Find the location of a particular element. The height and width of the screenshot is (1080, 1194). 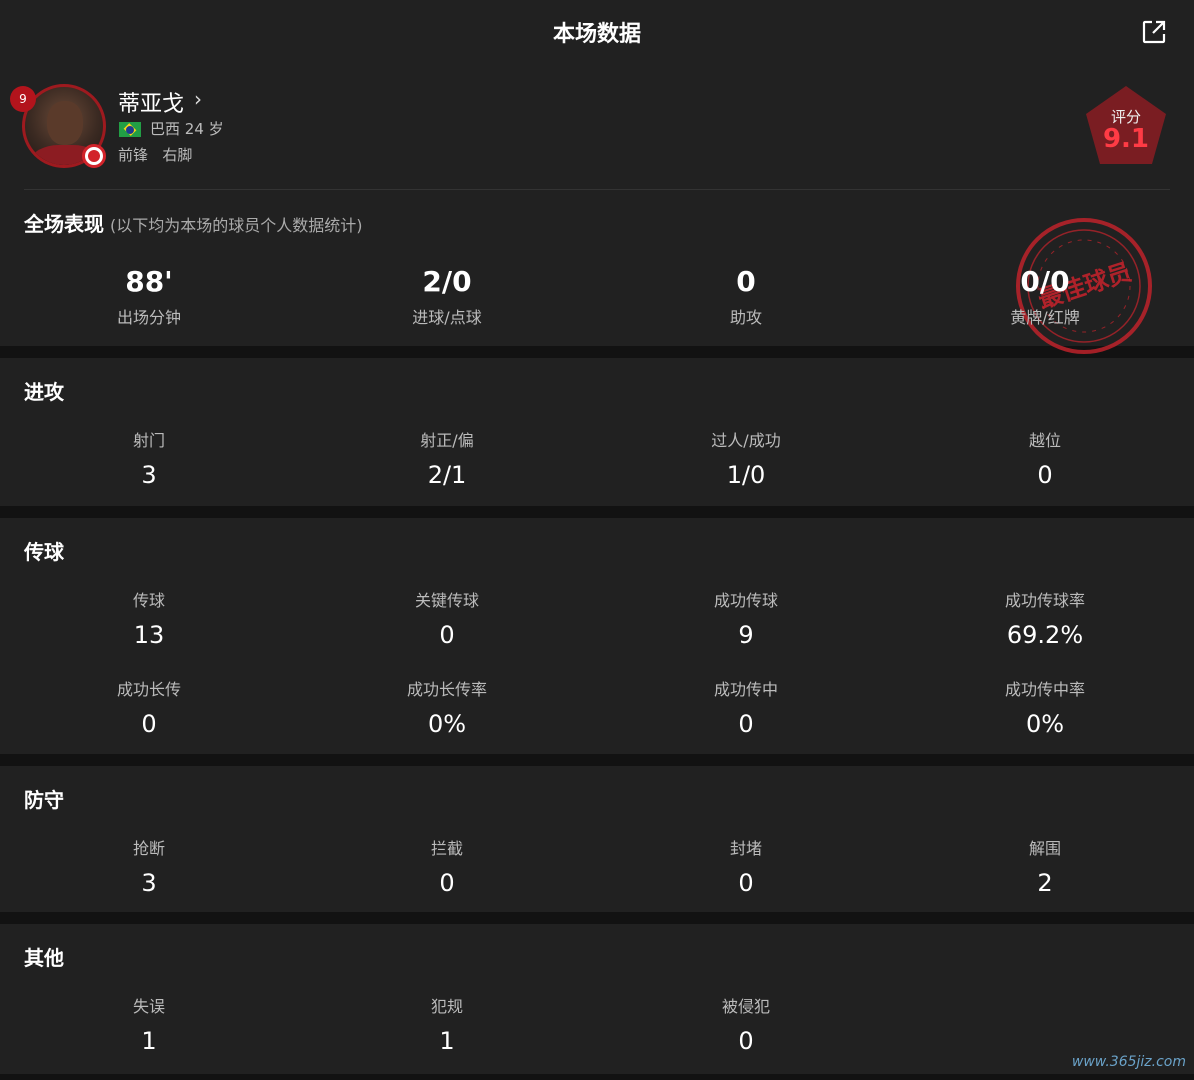

top-bar: 本场数据 is located at coordinates (597, 32).